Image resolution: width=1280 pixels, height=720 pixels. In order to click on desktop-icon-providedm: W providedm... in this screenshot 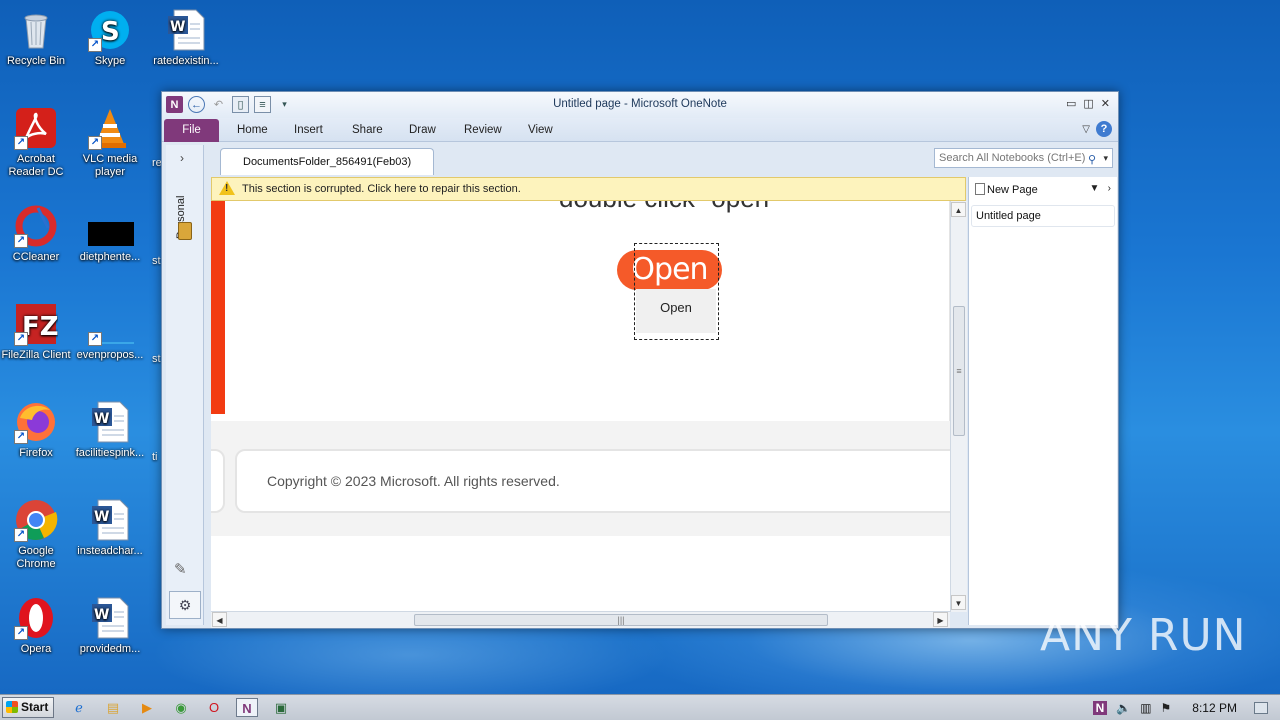, I will do `click(110, 626)`.